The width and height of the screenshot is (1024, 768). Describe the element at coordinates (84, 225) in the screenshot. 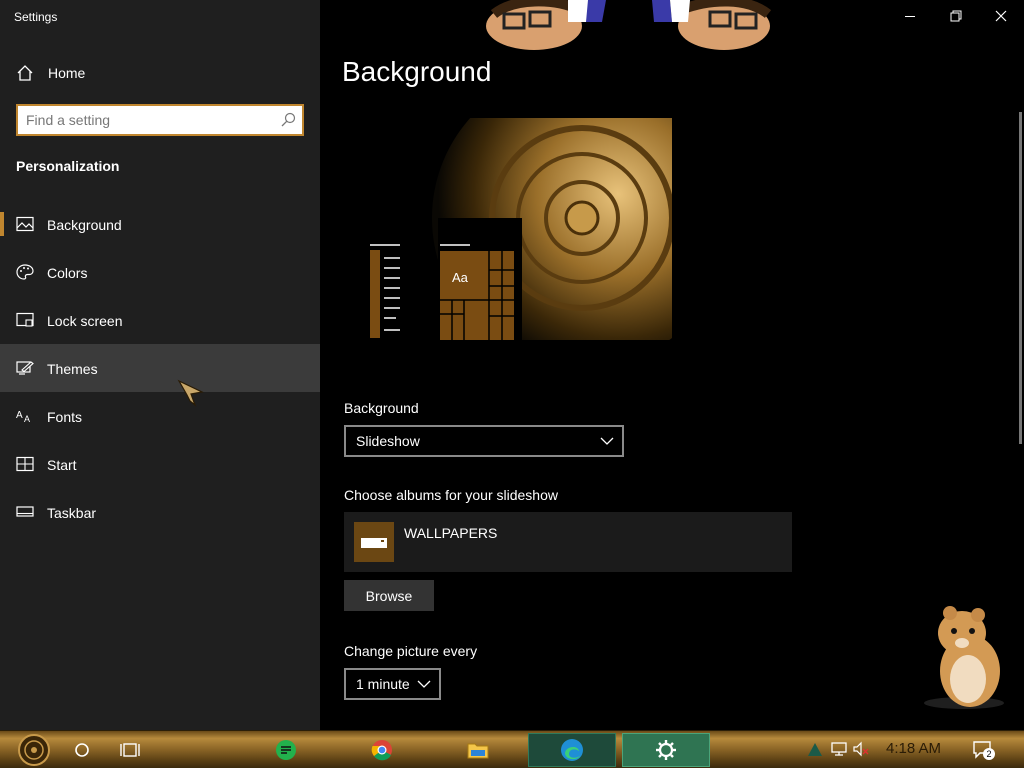

I see `nav-label: Background` at that location.